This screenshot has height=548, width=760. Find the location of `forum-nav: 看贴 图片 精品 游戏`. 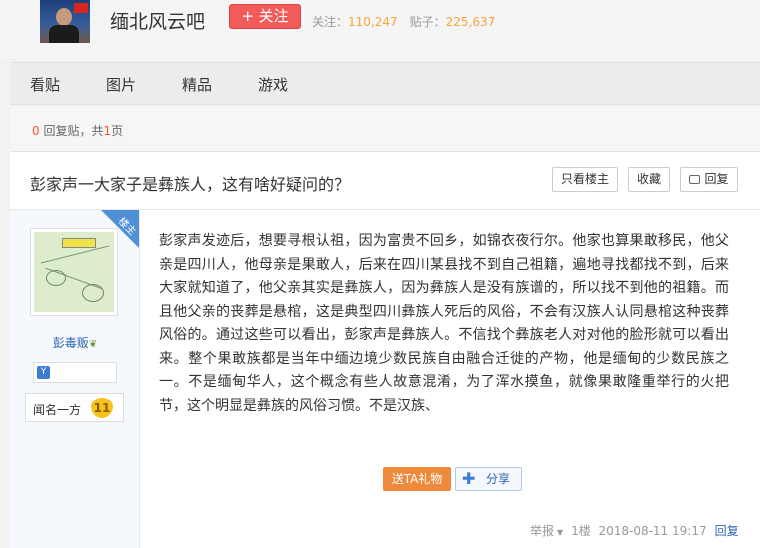

forum-nav: 看贴 图片 精品 游戏 is located at coordinates (385, 83).